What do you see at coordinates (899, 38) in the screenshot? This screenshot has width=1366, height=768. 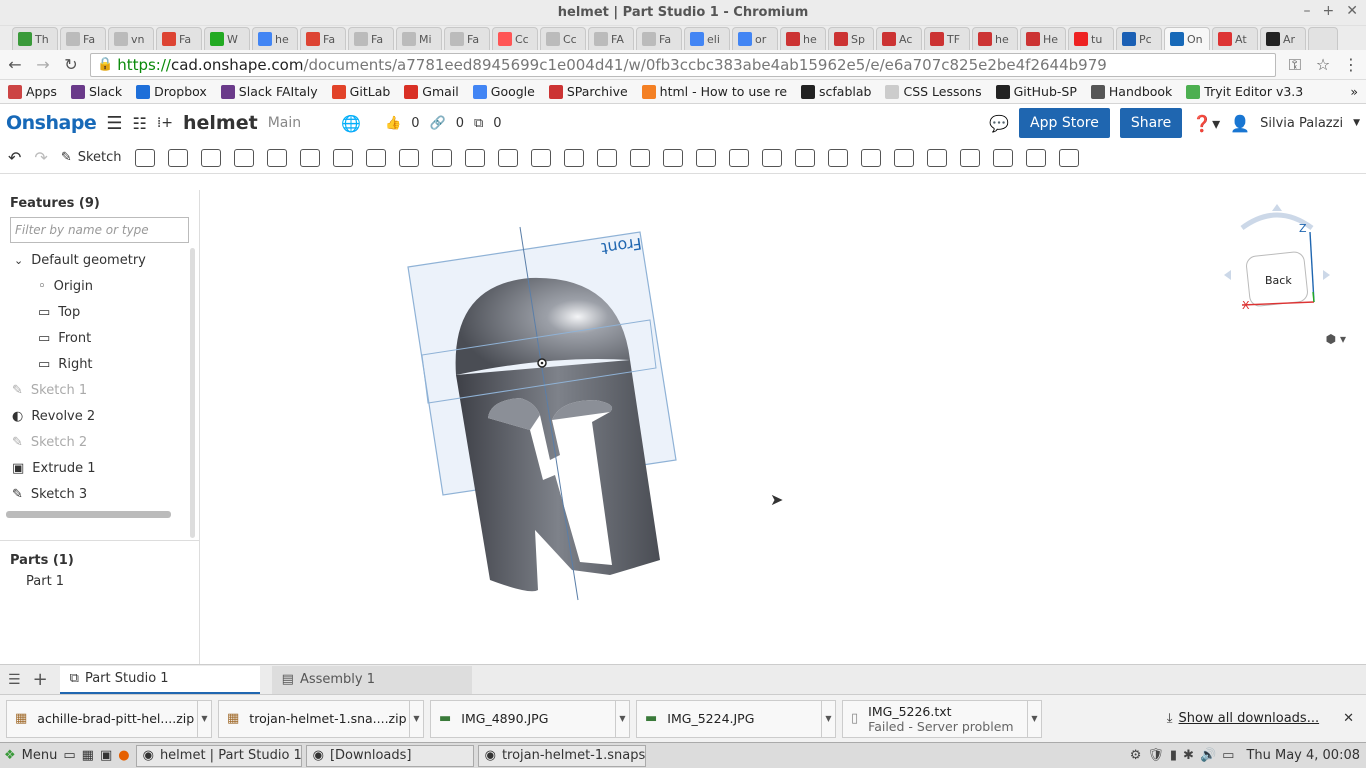 I see `browser-tab: Ac` at bounding box center [899, 38].